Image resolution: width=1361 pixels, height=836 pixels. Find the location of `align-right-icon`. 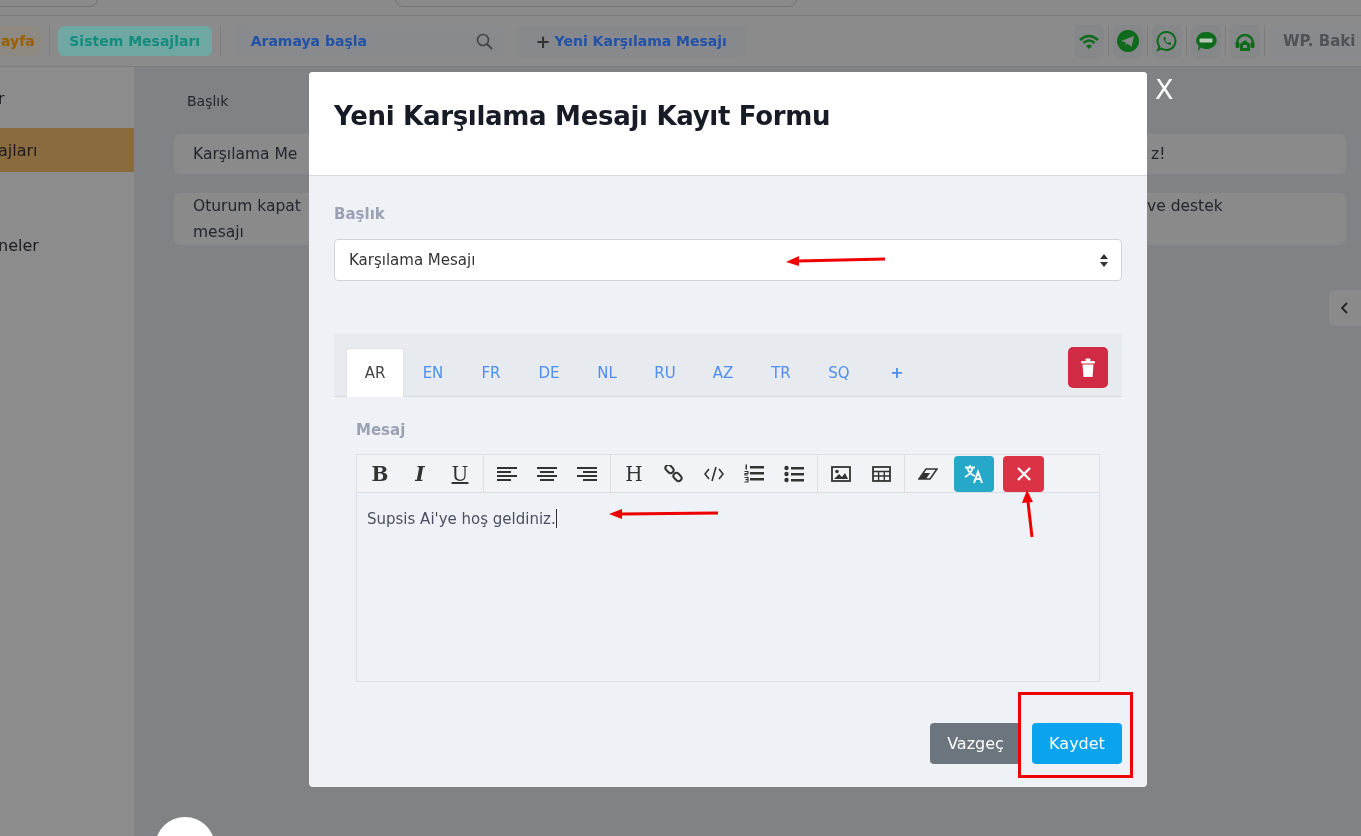

align-right-icon is located at coordinates (587, 473).